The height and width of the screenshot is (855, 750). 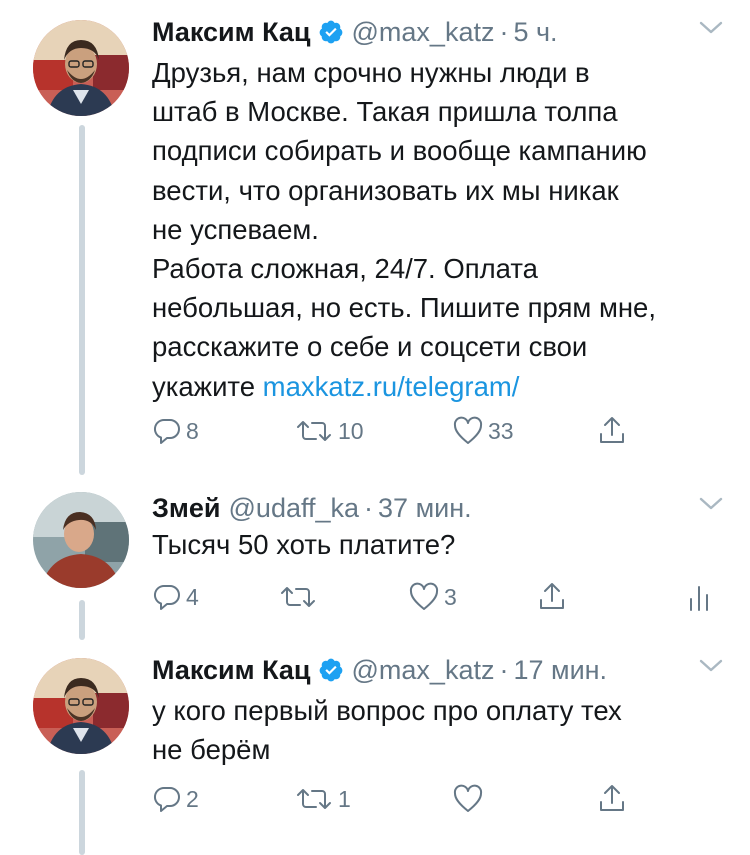 I want to click on telegram-link: maxkatz.ru/telegram/, so click(x=391, y=386).